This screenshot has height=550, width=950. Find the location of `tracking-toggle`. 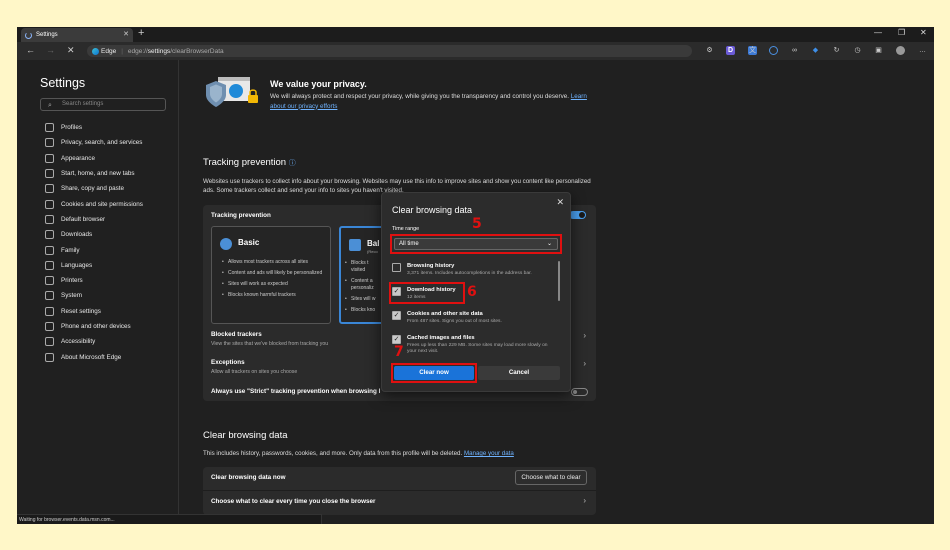

tracking-toggle is located at coordinates (577, 215).